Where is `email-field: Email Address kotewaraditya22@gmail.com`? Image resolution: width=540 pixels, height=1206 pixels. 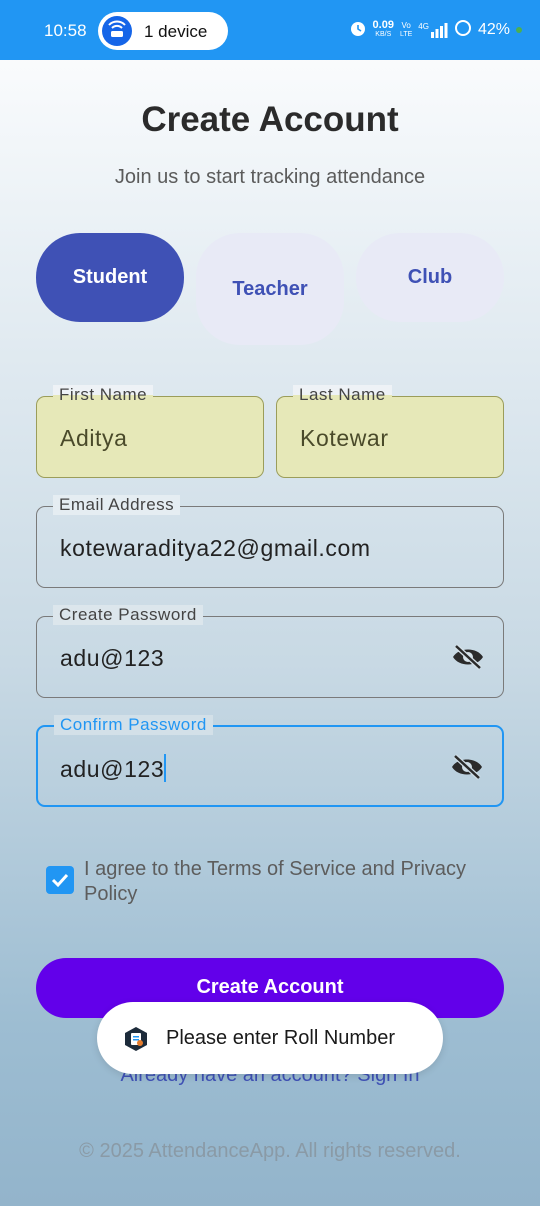
email-field: Email Address kotewaraditya22@gmail.com is located at coordinates (270, 541).